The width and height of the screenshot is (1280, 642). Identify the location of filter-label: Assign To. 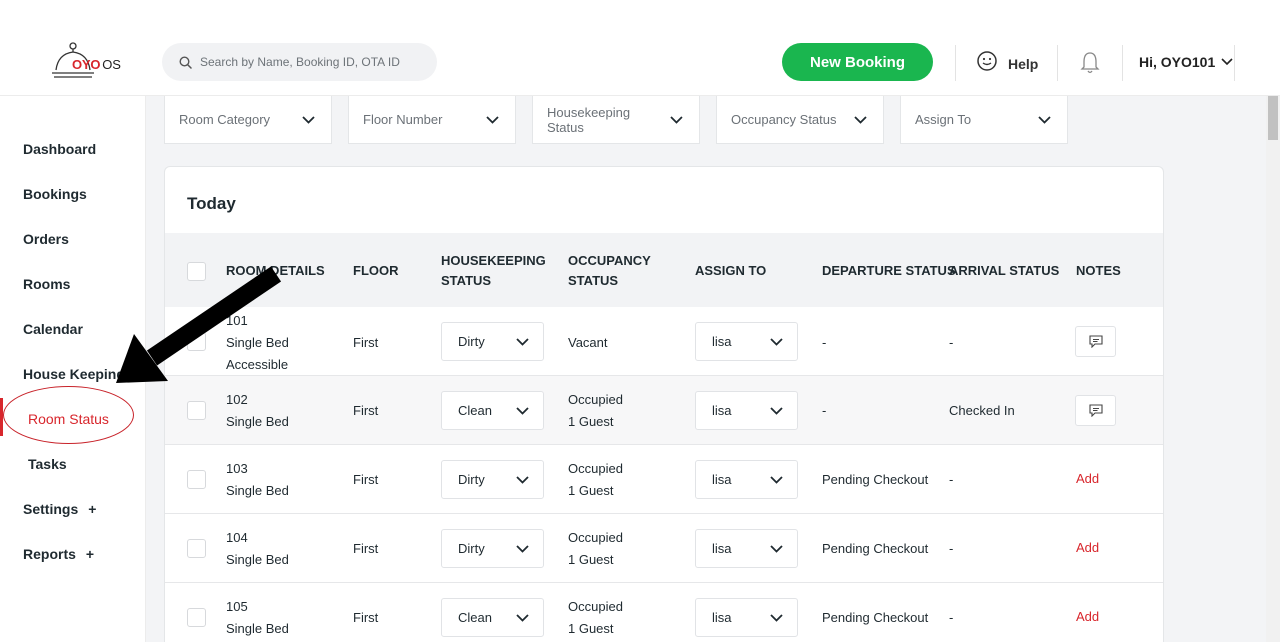
(943, 119).